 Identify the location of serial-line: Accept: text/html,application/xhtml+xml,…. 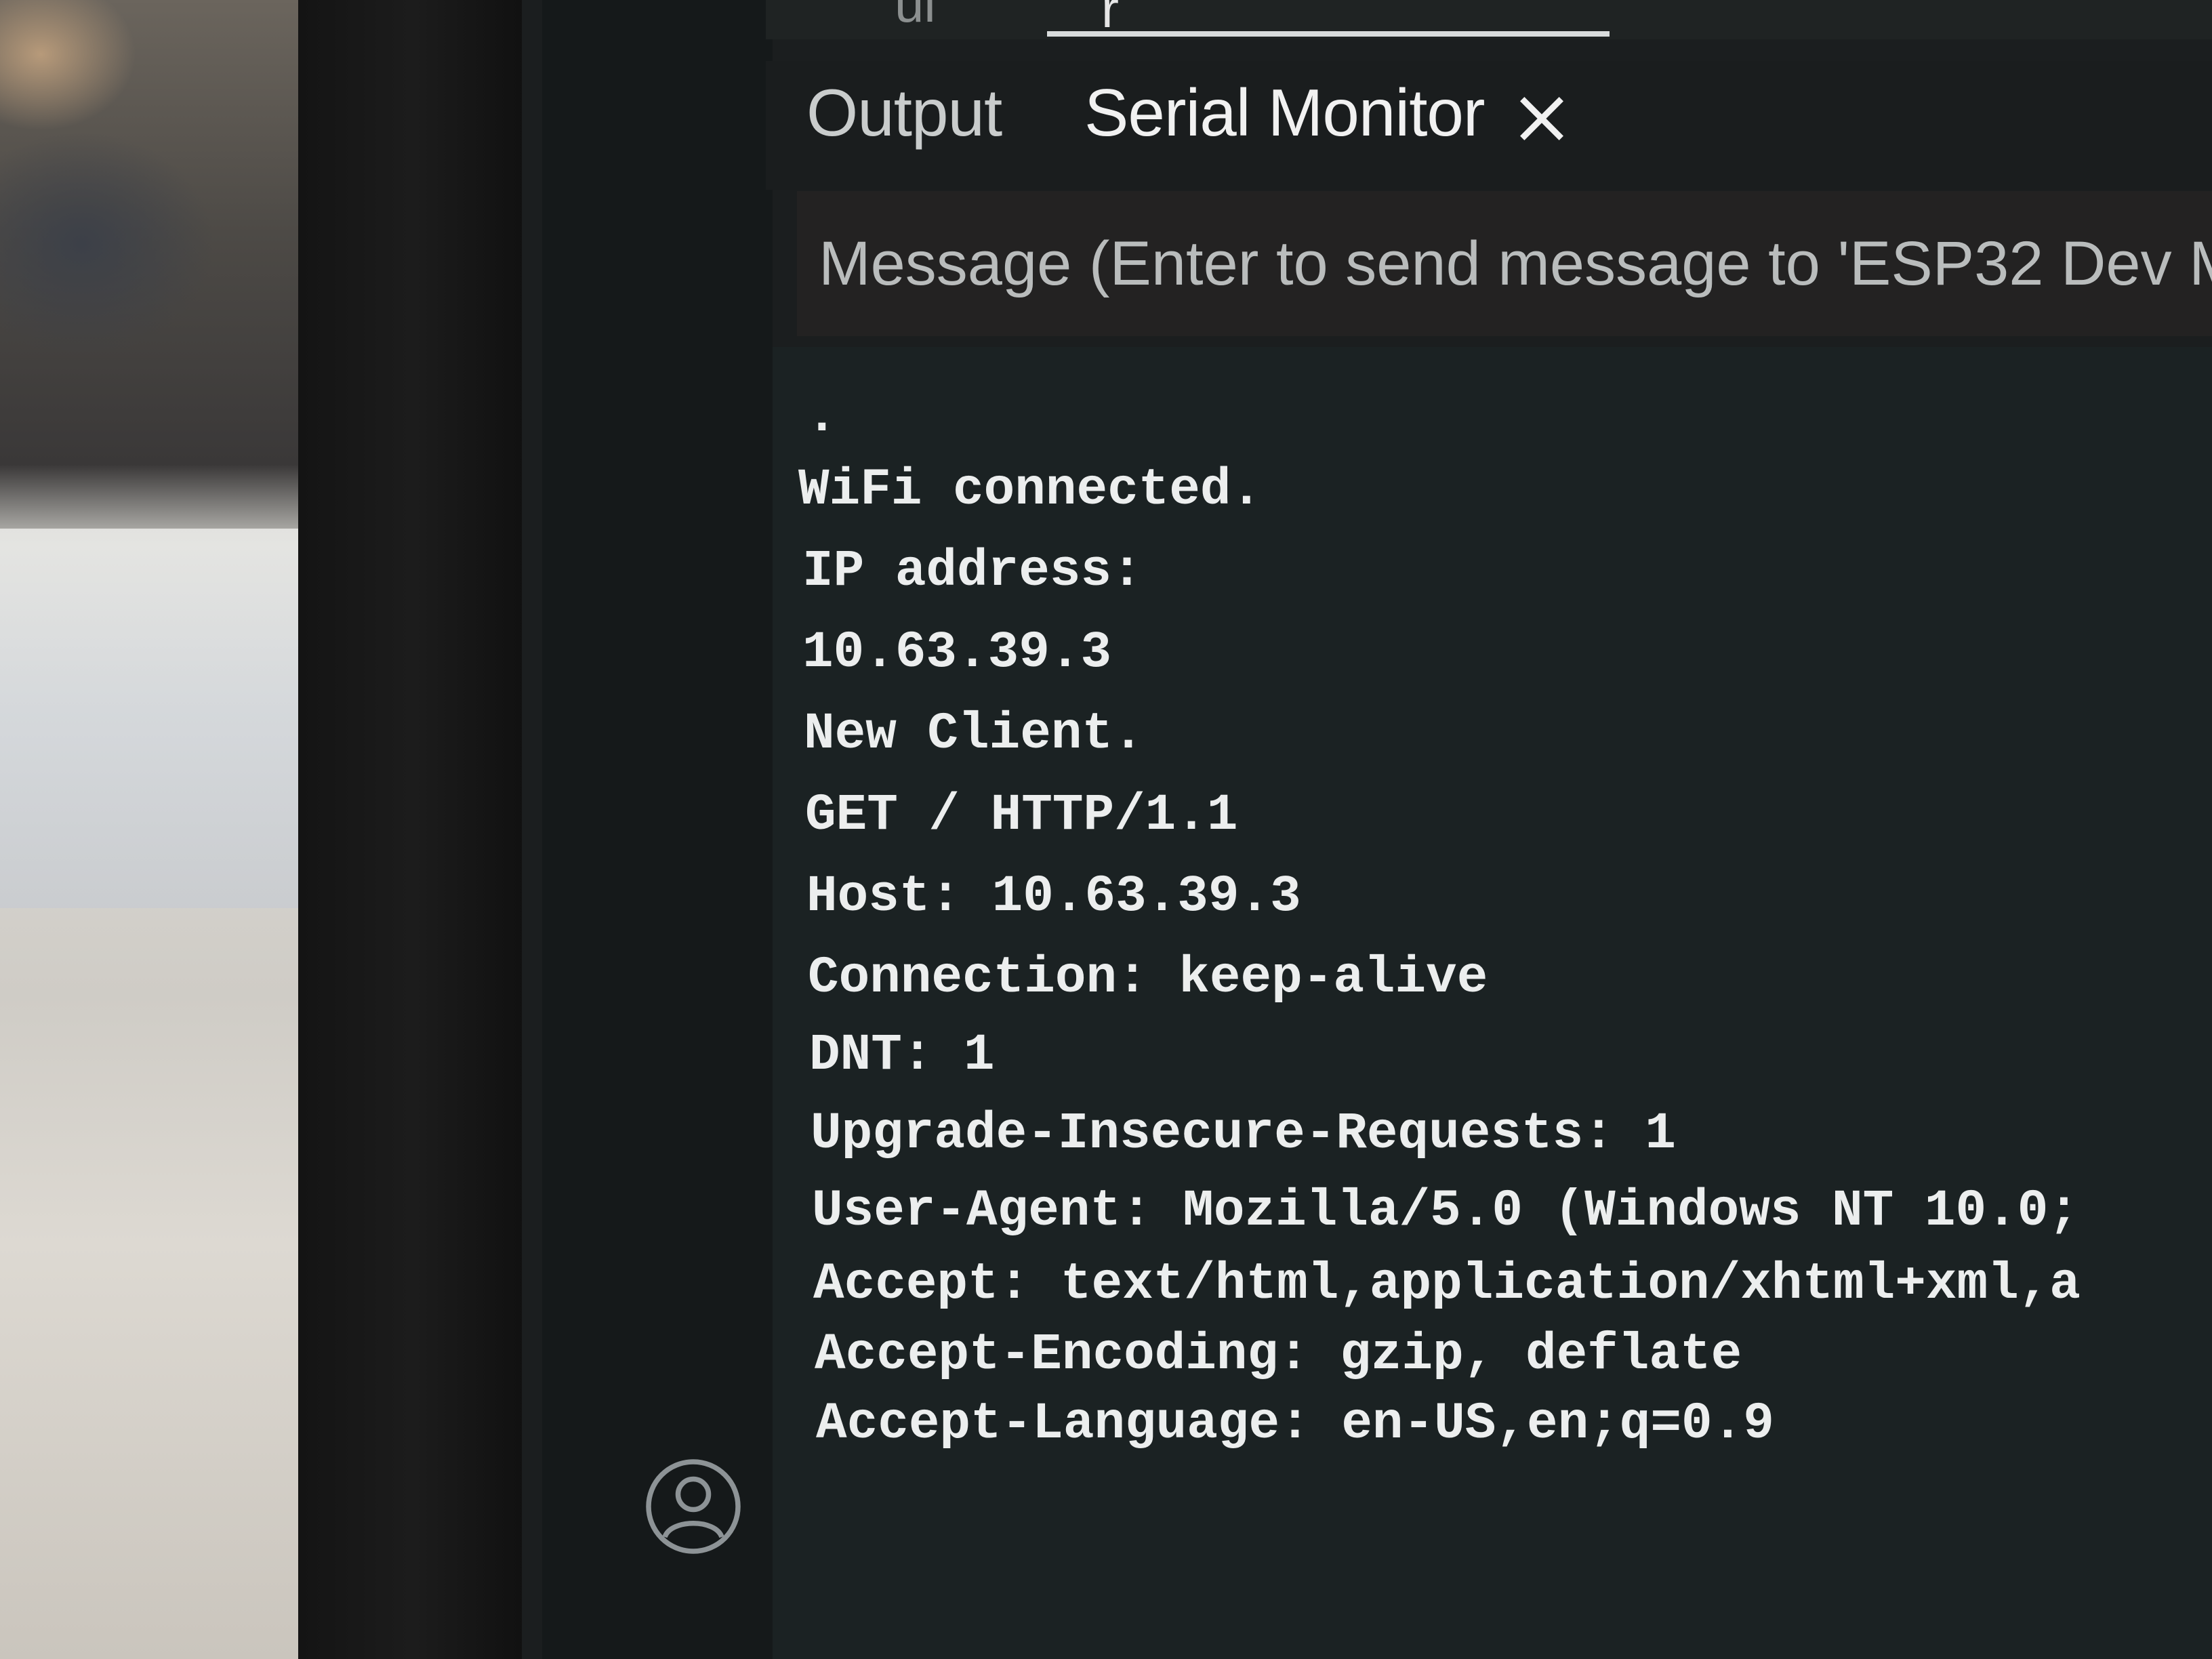
(1447, 1284).